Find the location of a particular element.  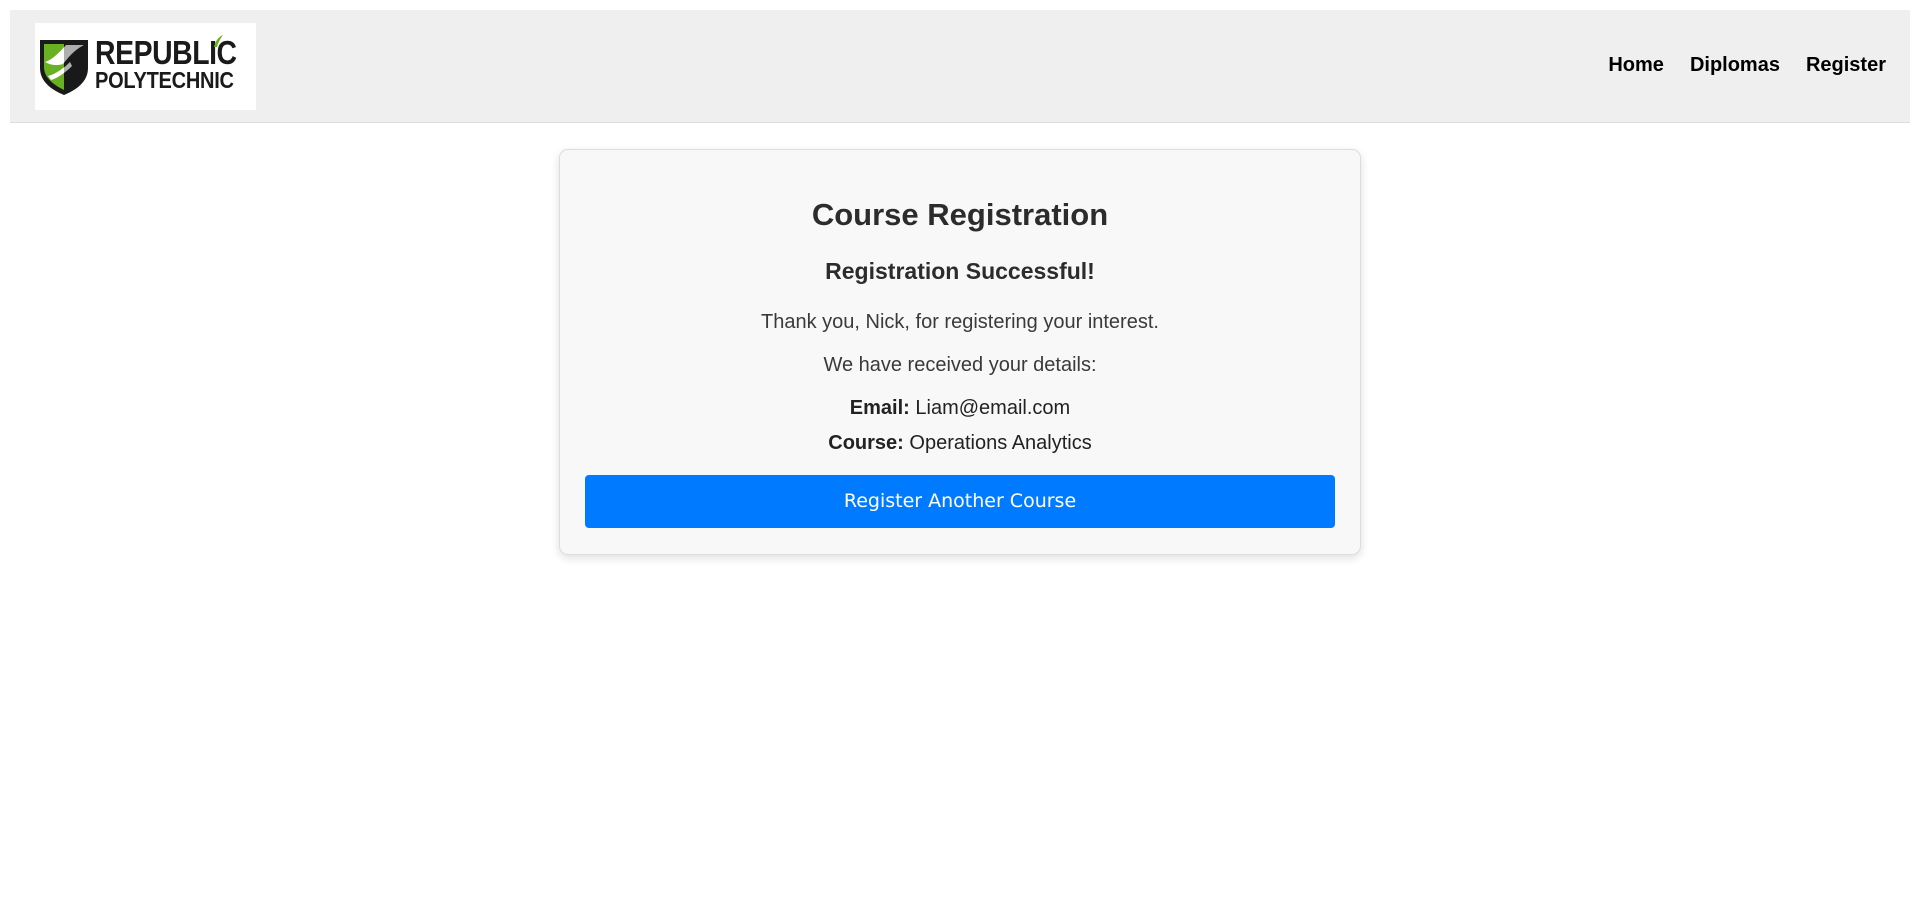

page-title: Course Registration is located at coordinates (960, 214).